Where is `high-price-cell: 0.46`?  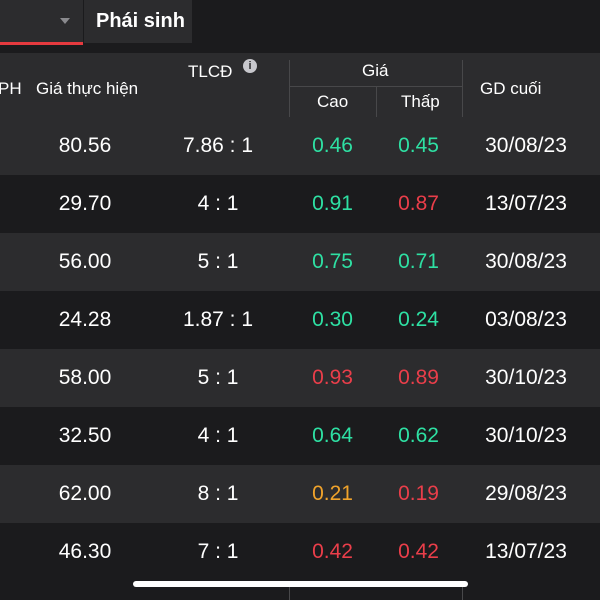 high-price-cell: 0.46 is located at coordinates (332, 145).